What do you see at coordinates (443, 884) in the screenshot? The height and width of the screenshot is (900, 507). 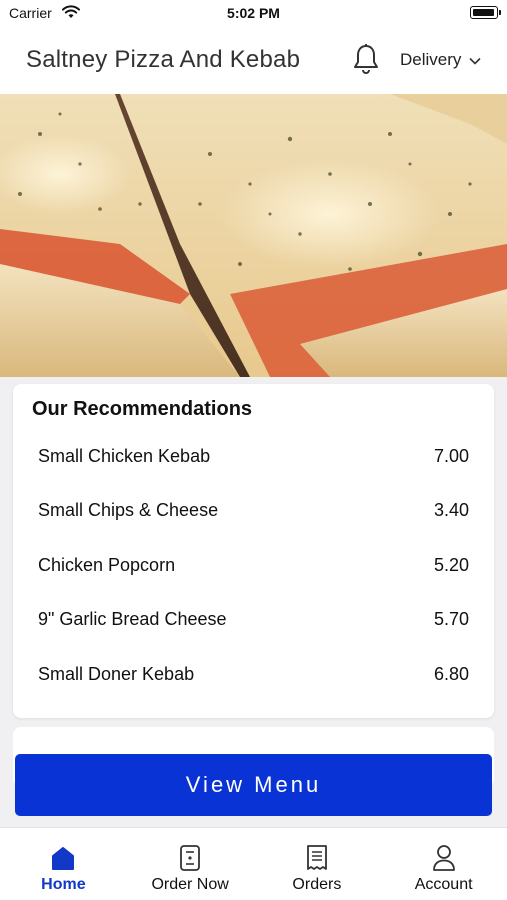 I see `tab-label: Account` at bounding box center [443, 884].